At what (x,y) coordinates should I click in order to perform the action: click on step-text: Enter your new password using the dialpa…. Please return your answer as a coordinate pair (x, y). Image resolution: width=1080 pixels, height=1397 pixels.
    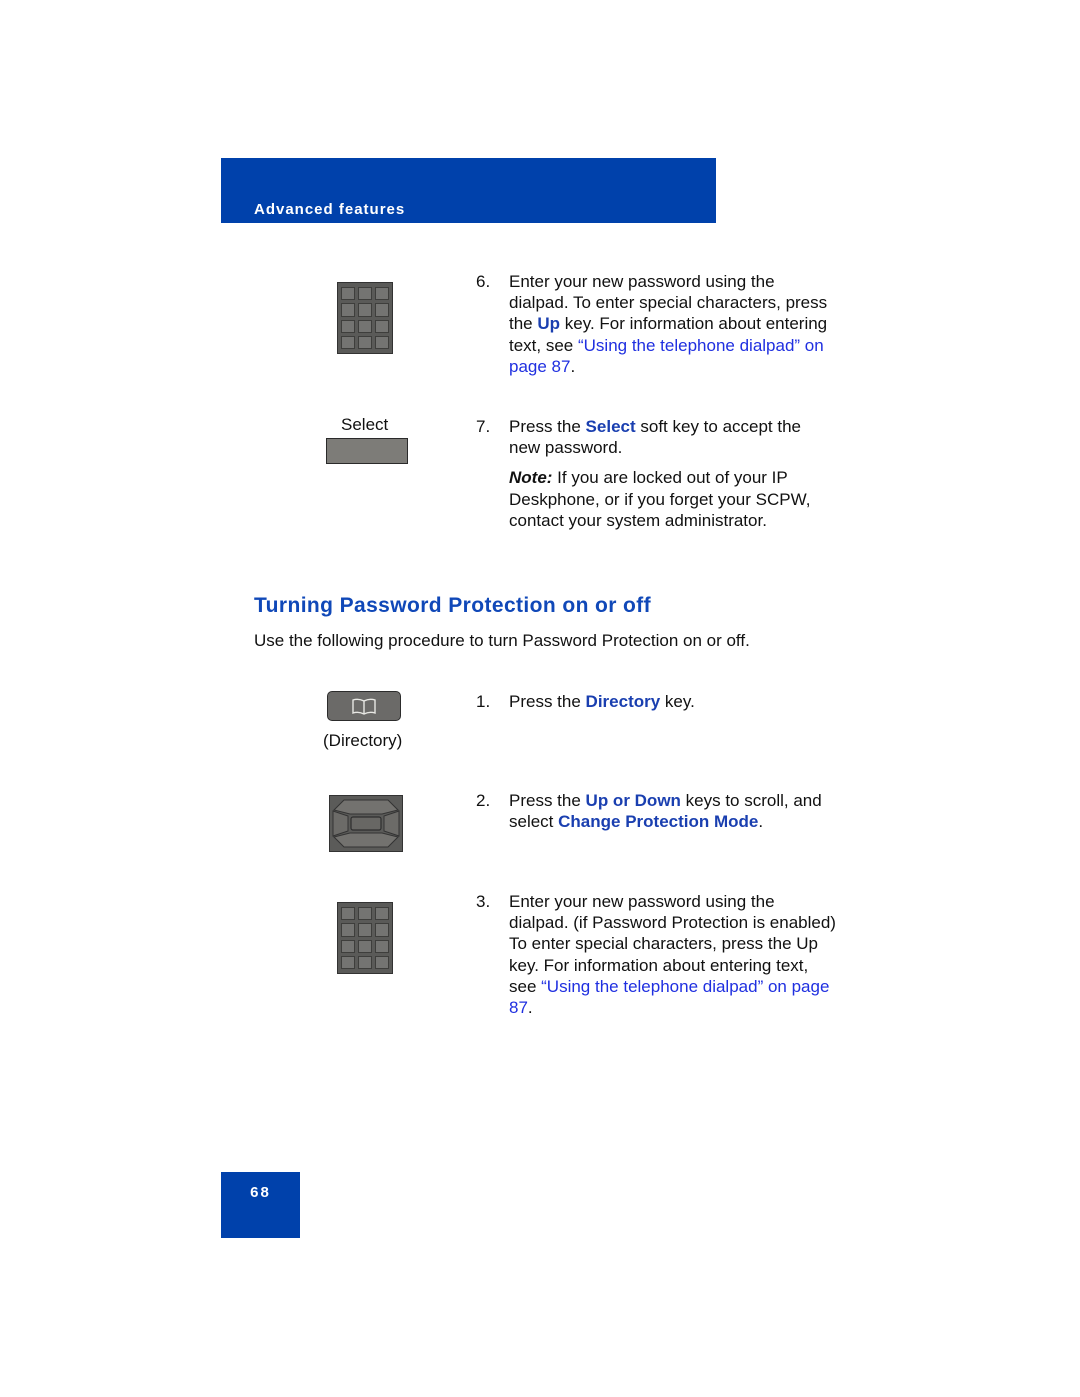
    Looking at the image, I should click on (672, 912).